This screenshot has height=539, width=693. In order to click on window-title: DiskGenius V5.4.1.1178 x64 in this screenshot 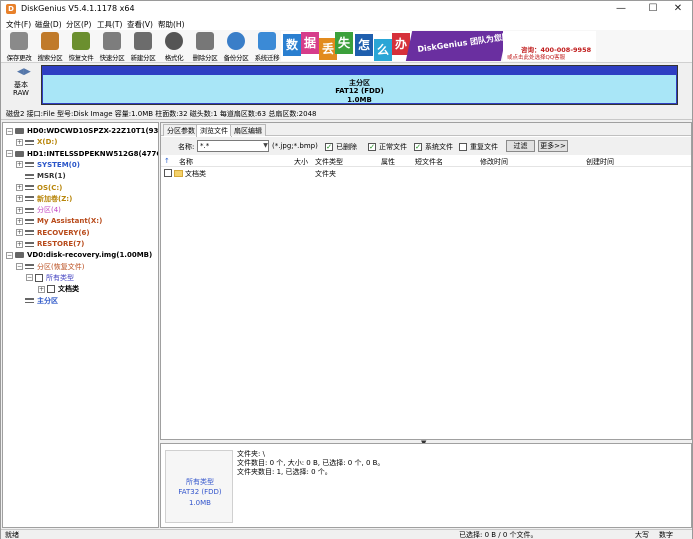, I will do `click(78, 8)`.